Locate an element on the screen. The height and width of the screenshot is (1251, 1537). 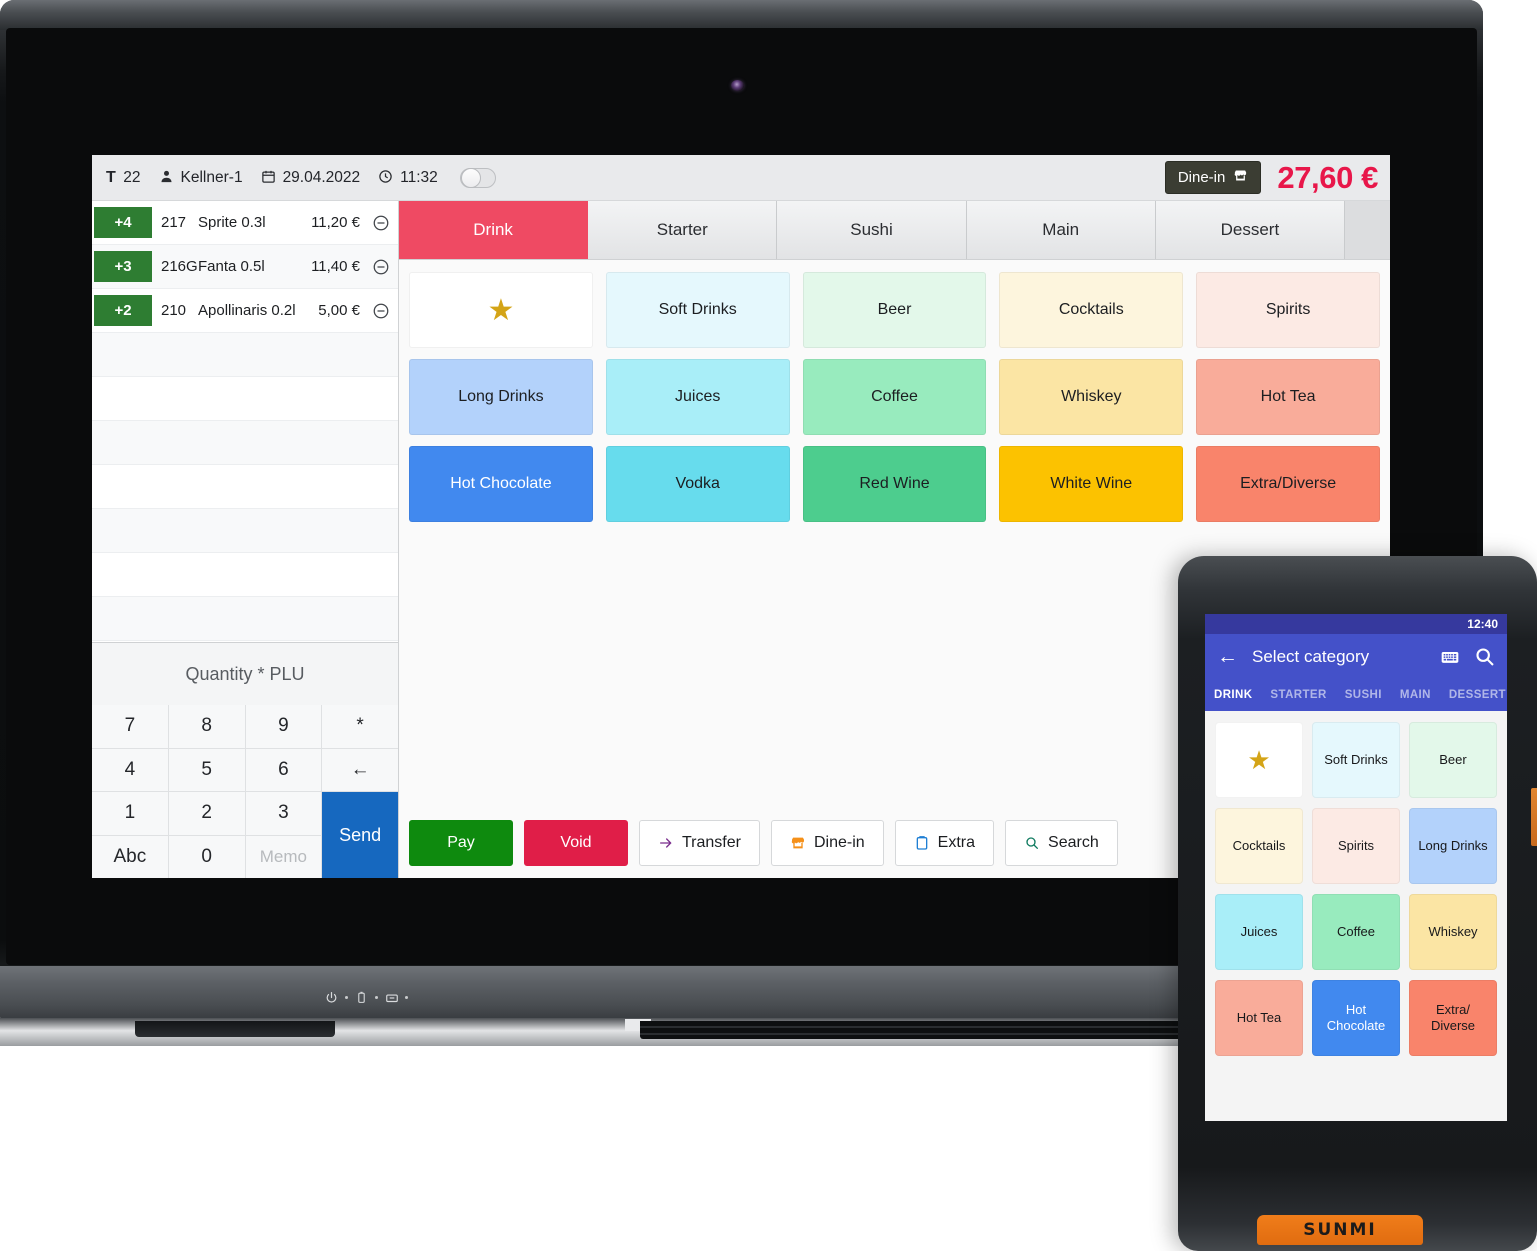
phone-side-button is located at coordinates (1534, 817).